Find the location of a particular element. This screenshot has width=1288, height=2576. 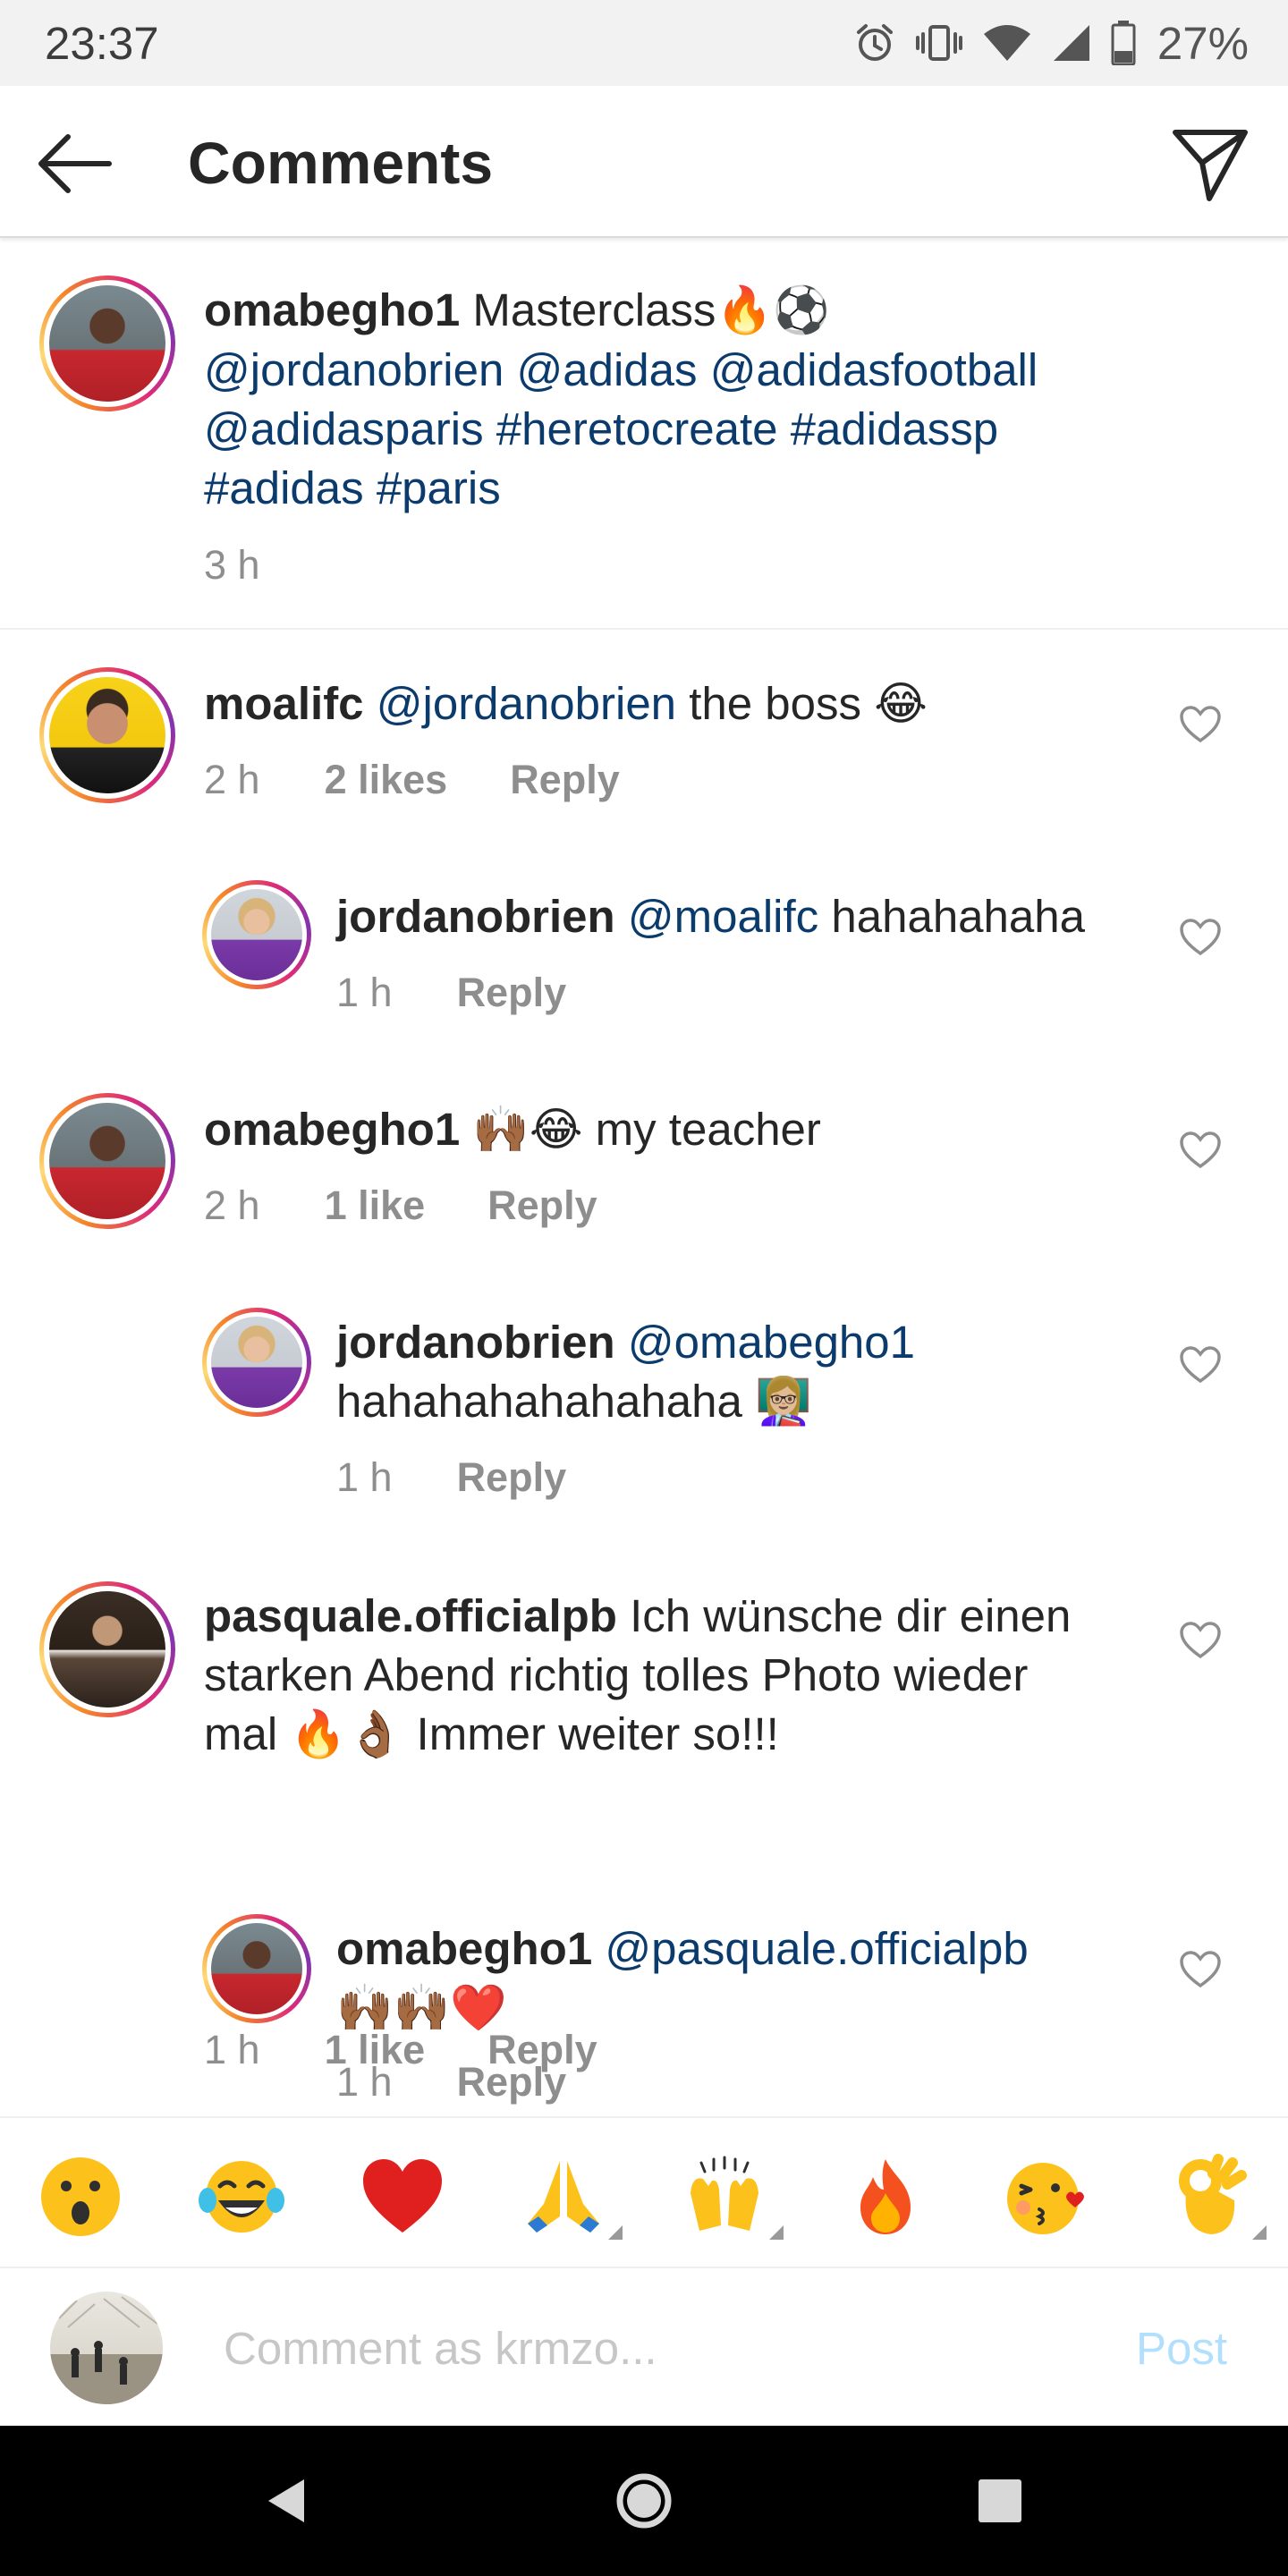

comment-mention: @moalifc is located at coordinates (723, 916).